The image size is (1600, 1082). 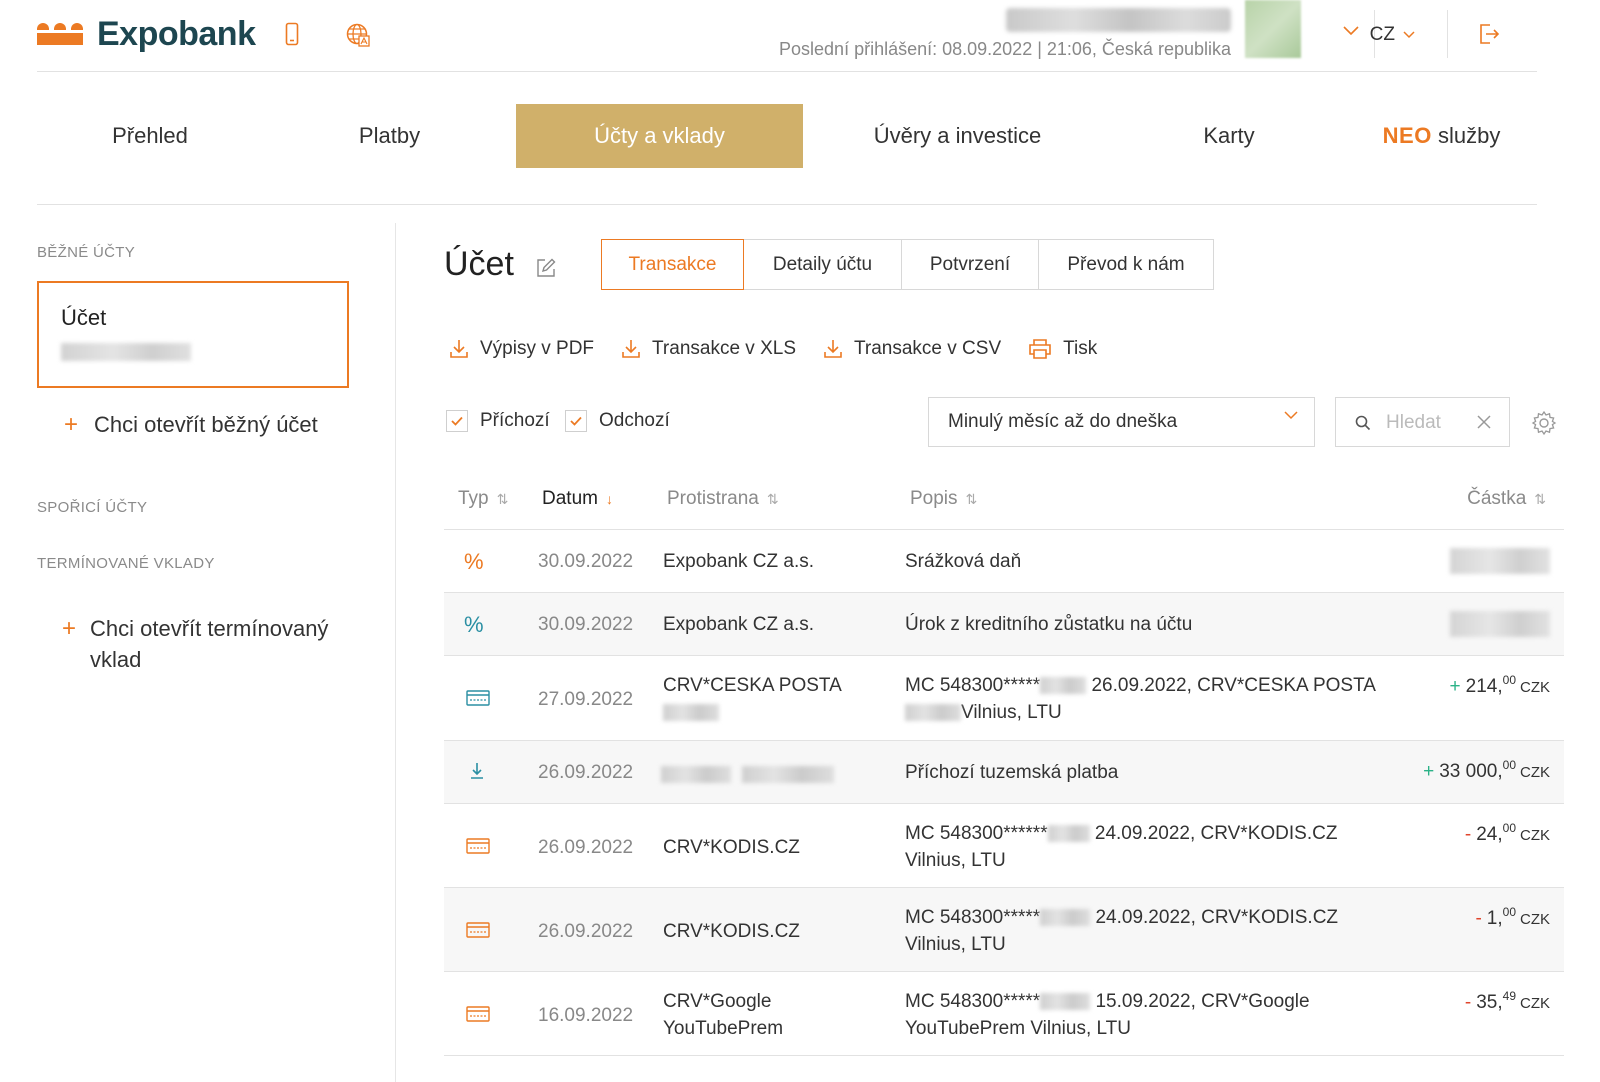 What do you see at coordinates (193, 334) in the screenshot?
I see `account-card: Účet` at bounding box center [193, 334].